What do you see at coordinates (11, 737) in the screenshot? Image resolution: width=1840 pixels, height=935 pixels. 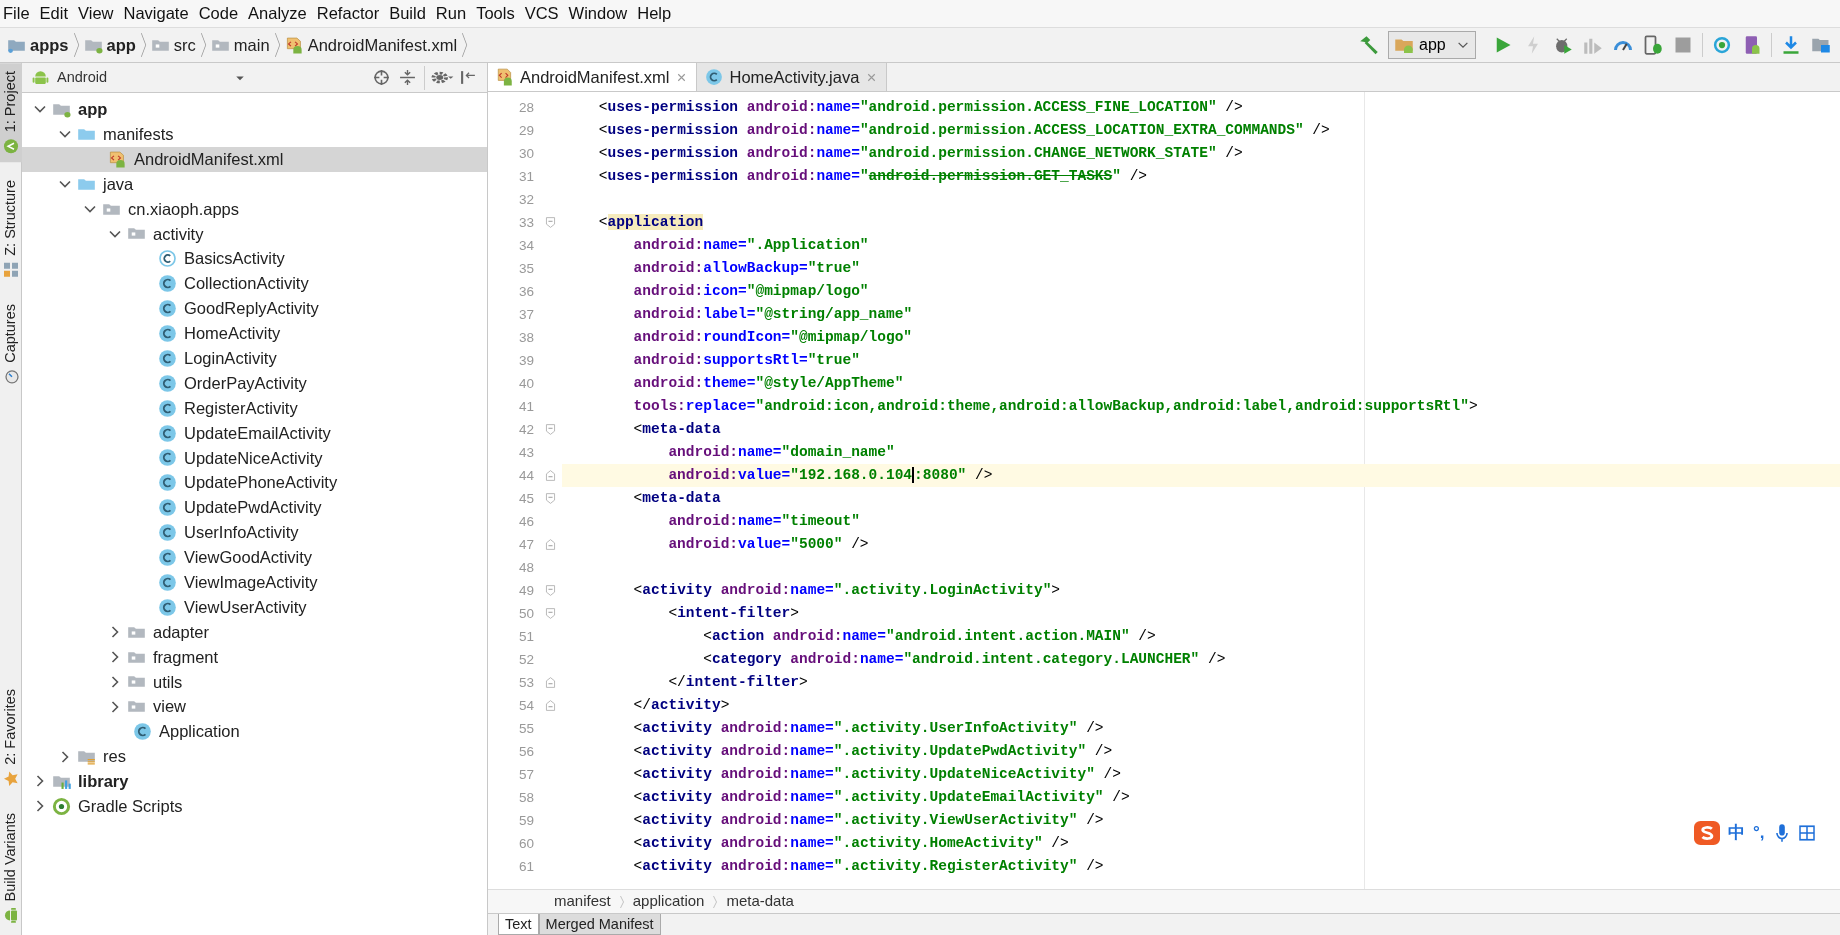 I see `tool-window-tab: 2: Favorites` at bounding box center [11, 737].